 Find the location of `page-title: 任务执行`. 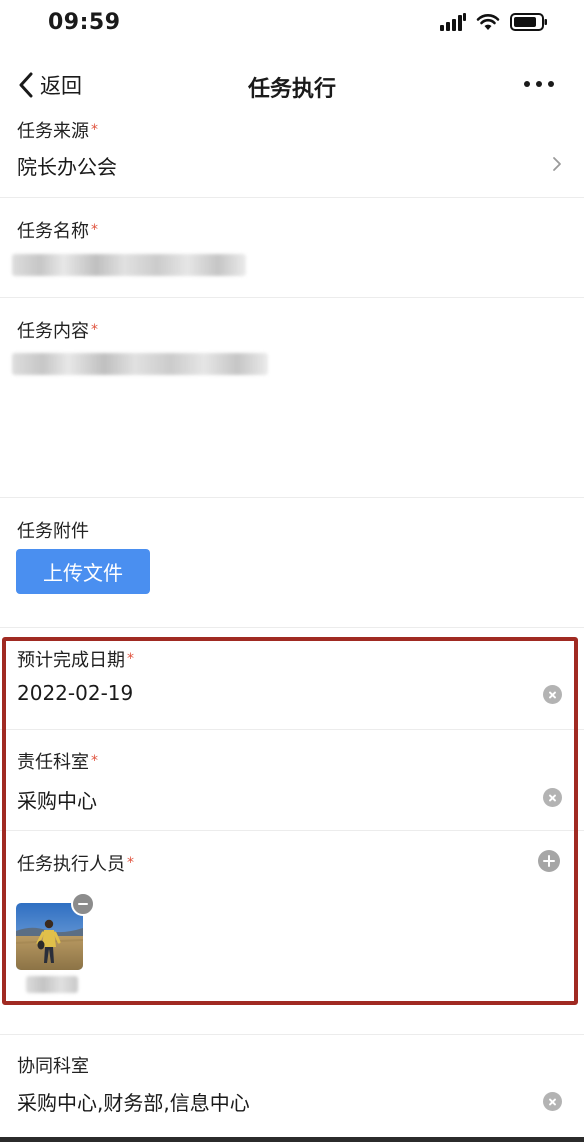

page-title: 任务执行 is located at coordinates (291, 89).